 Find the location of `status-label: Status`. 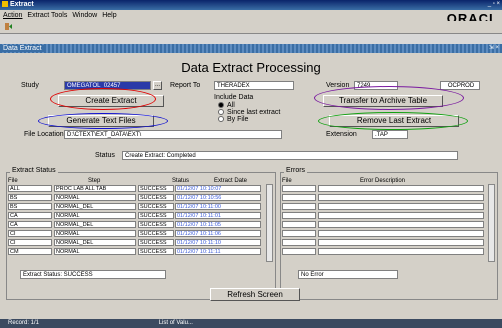

status-label: Status is located at coordinates (105, 155).